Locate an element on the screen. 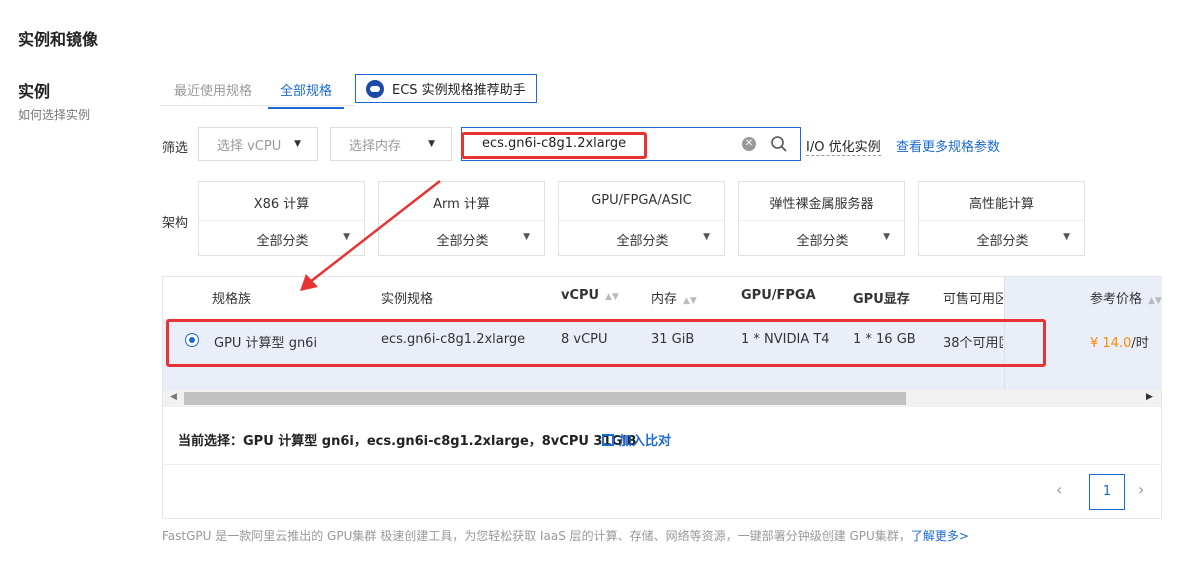 The height and width of the screenshot is (574, 1177). next-page-icon: › is located at coordinates (1141, 489).